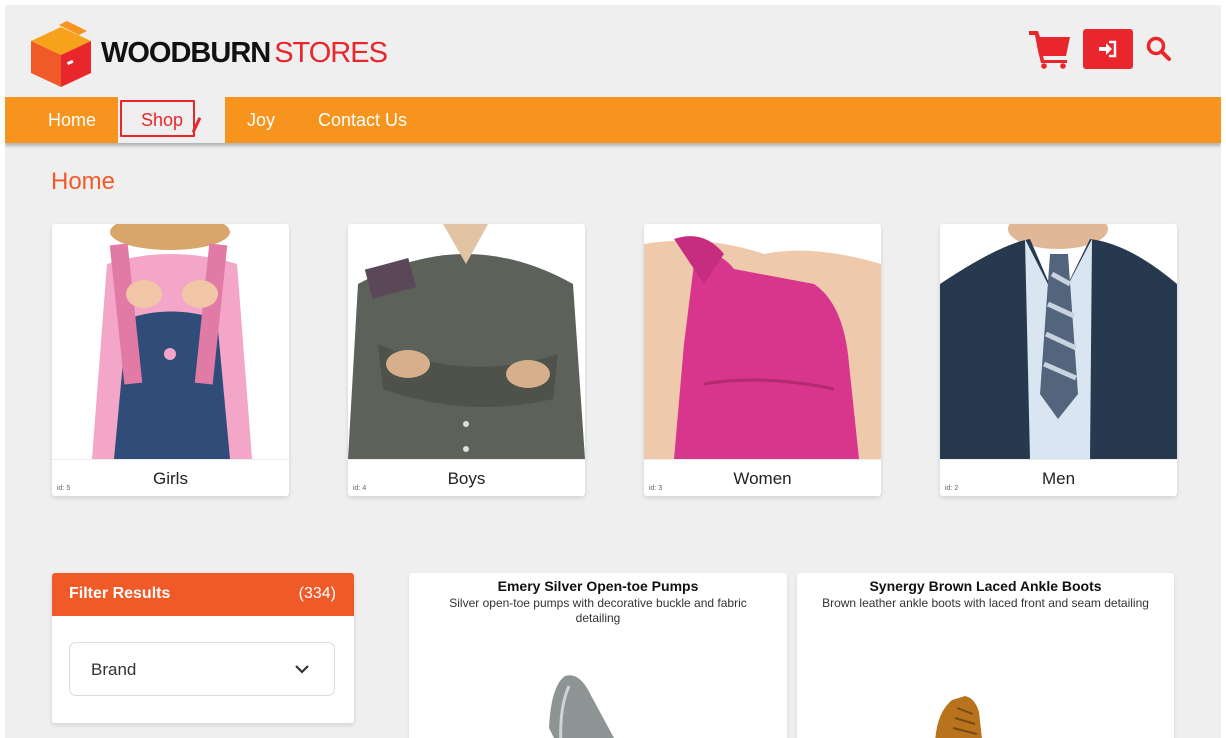  I want to click on sign-in-icon, so click(1108, 49).